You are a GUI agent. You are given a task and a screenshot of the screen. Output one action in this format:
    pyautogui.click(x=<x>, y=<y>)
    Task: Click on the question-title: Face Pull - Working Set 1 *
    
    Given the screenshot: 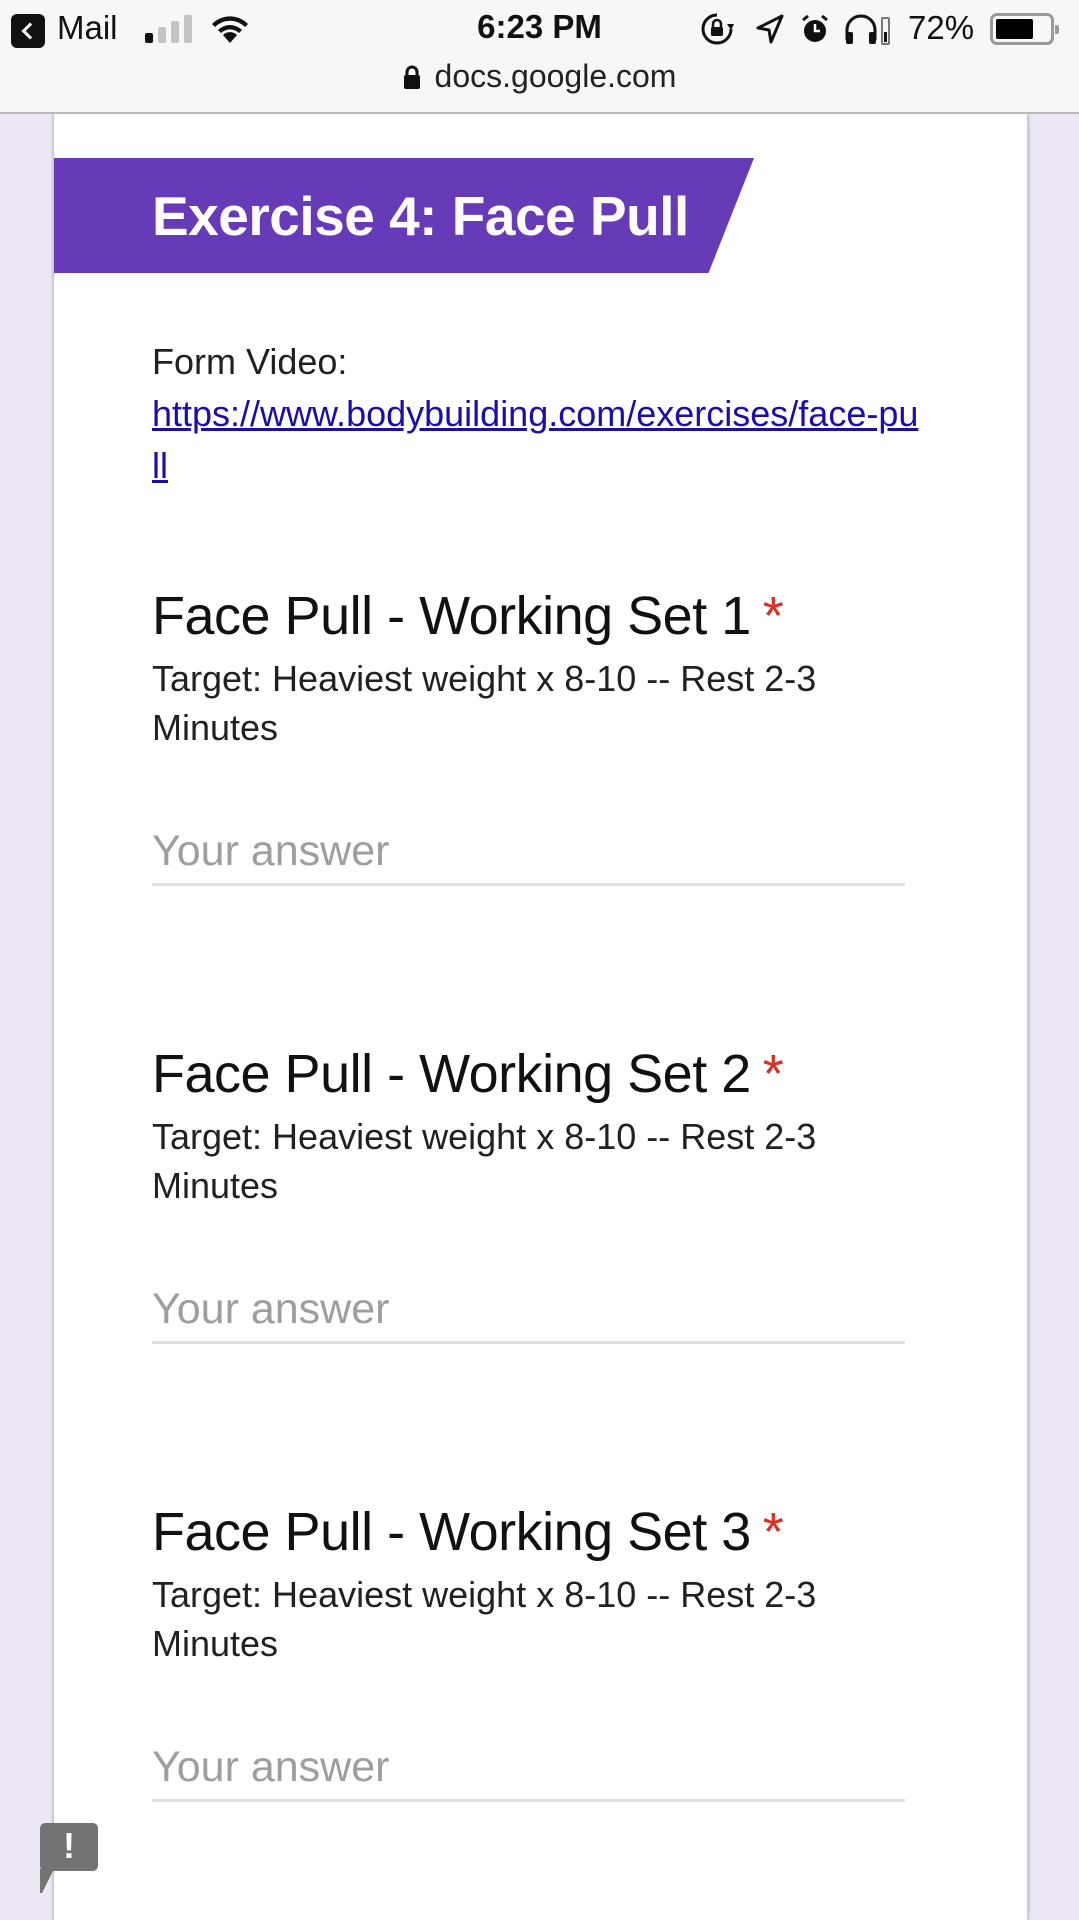 What is the action you would take?
    pyautogui.click(x=468, y=616)
    